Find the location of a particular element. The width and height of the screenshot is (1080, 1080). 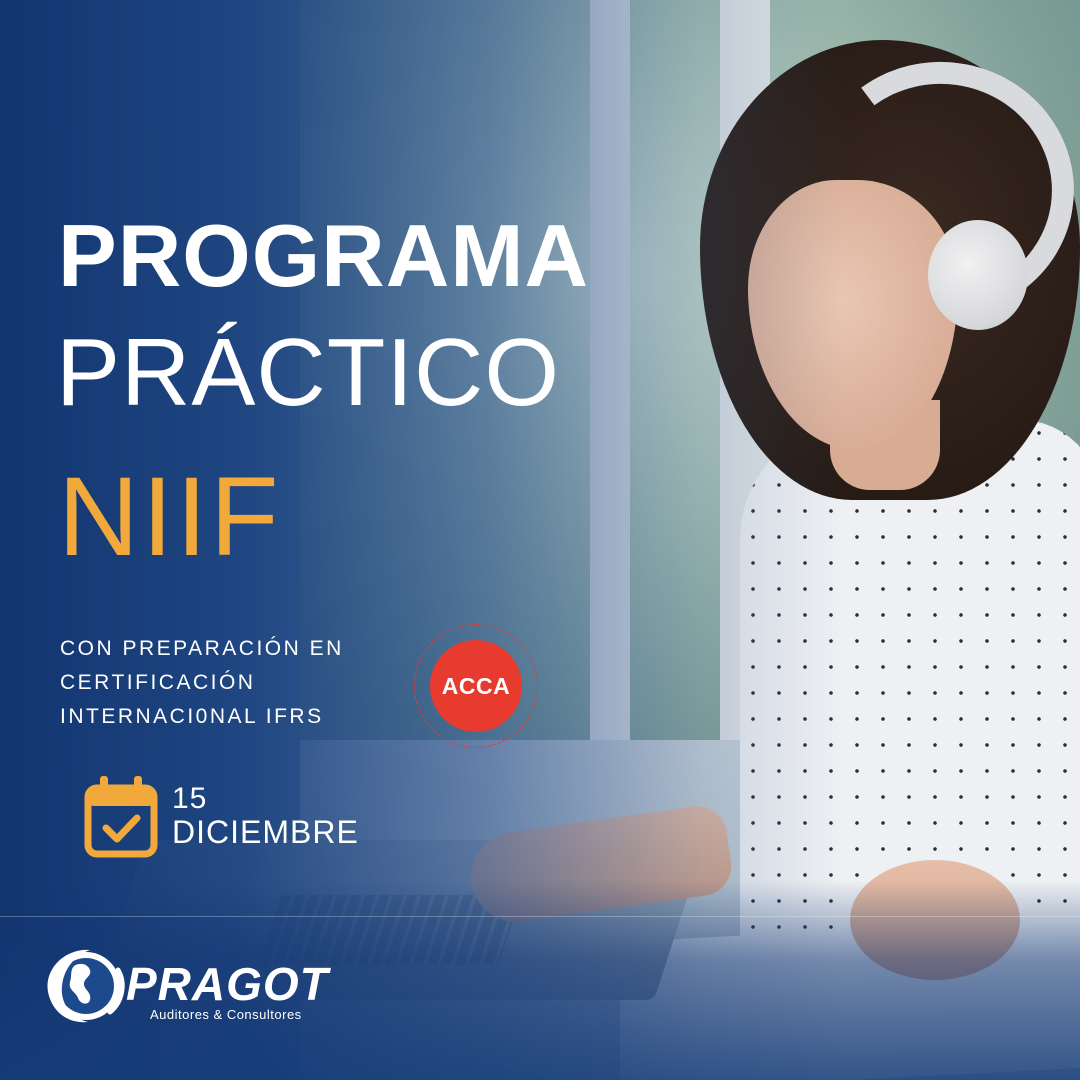

headline-programa: PROGRAMA is located at coordinates (324, 255).